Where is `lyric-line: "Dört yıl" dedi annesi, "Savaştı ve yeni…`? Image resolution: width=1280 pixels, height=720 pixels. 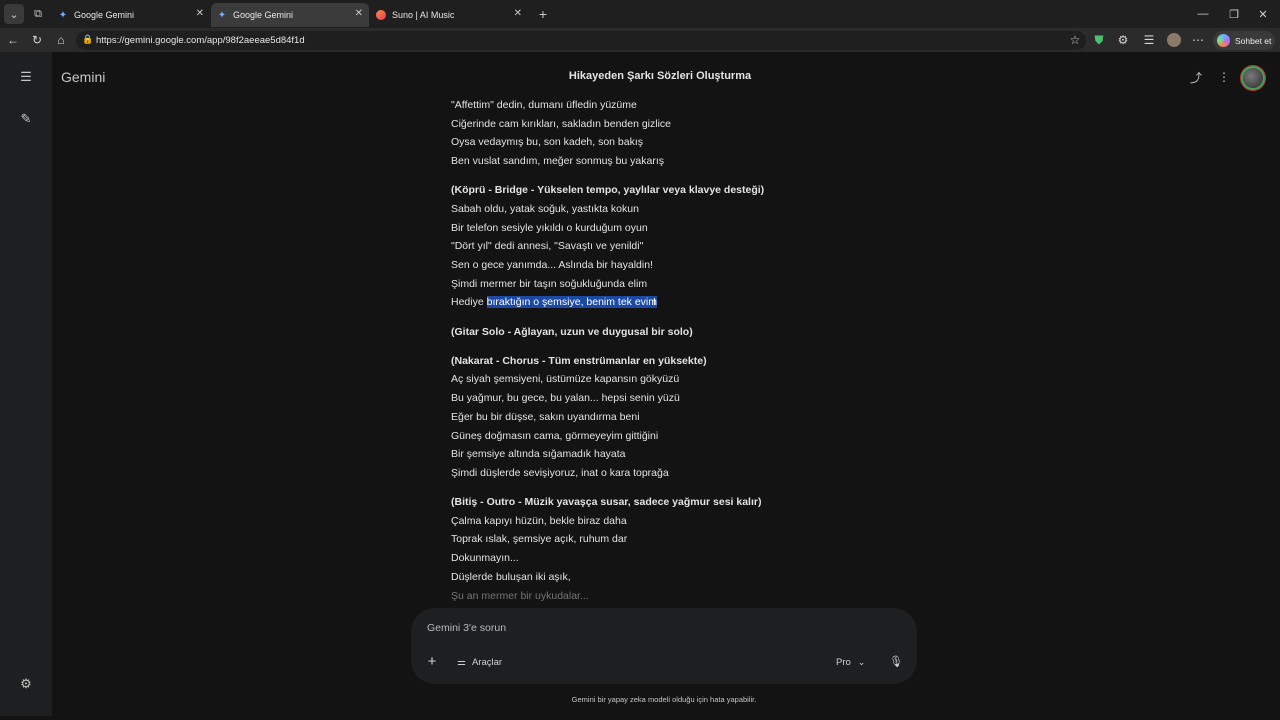 lyric-line: "Dört yıl" dedi annesi, "Savaştı ve yeni… is located at coordinates (547, 246).